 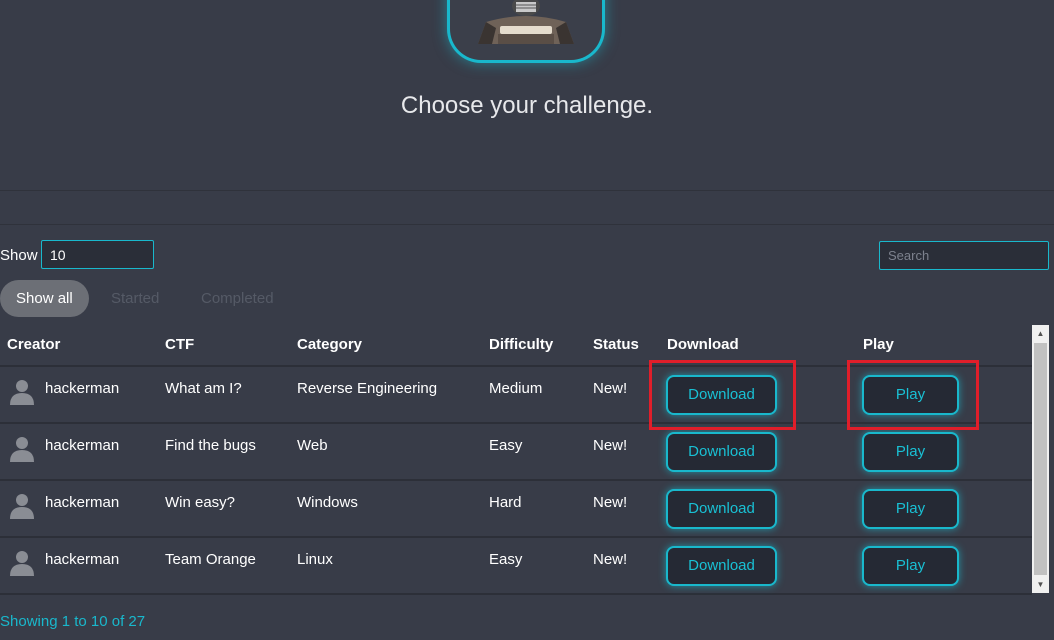 I want to click on scroll-down-icon: ▼, so click(x=1040, y=584).